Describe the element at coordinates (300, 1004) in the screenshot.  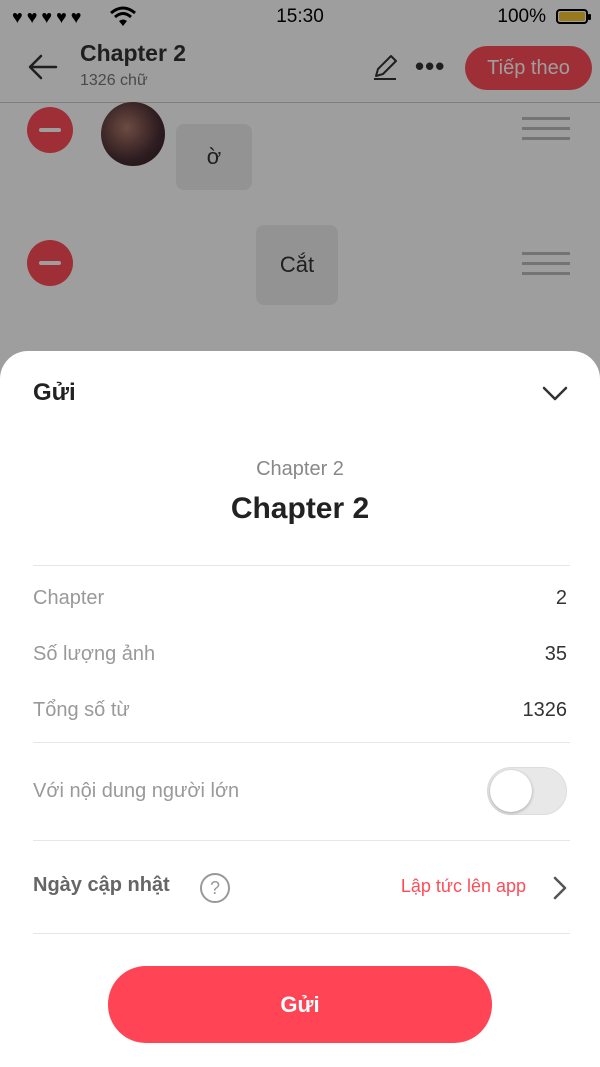
I see `send-button: Gửi` at that location.